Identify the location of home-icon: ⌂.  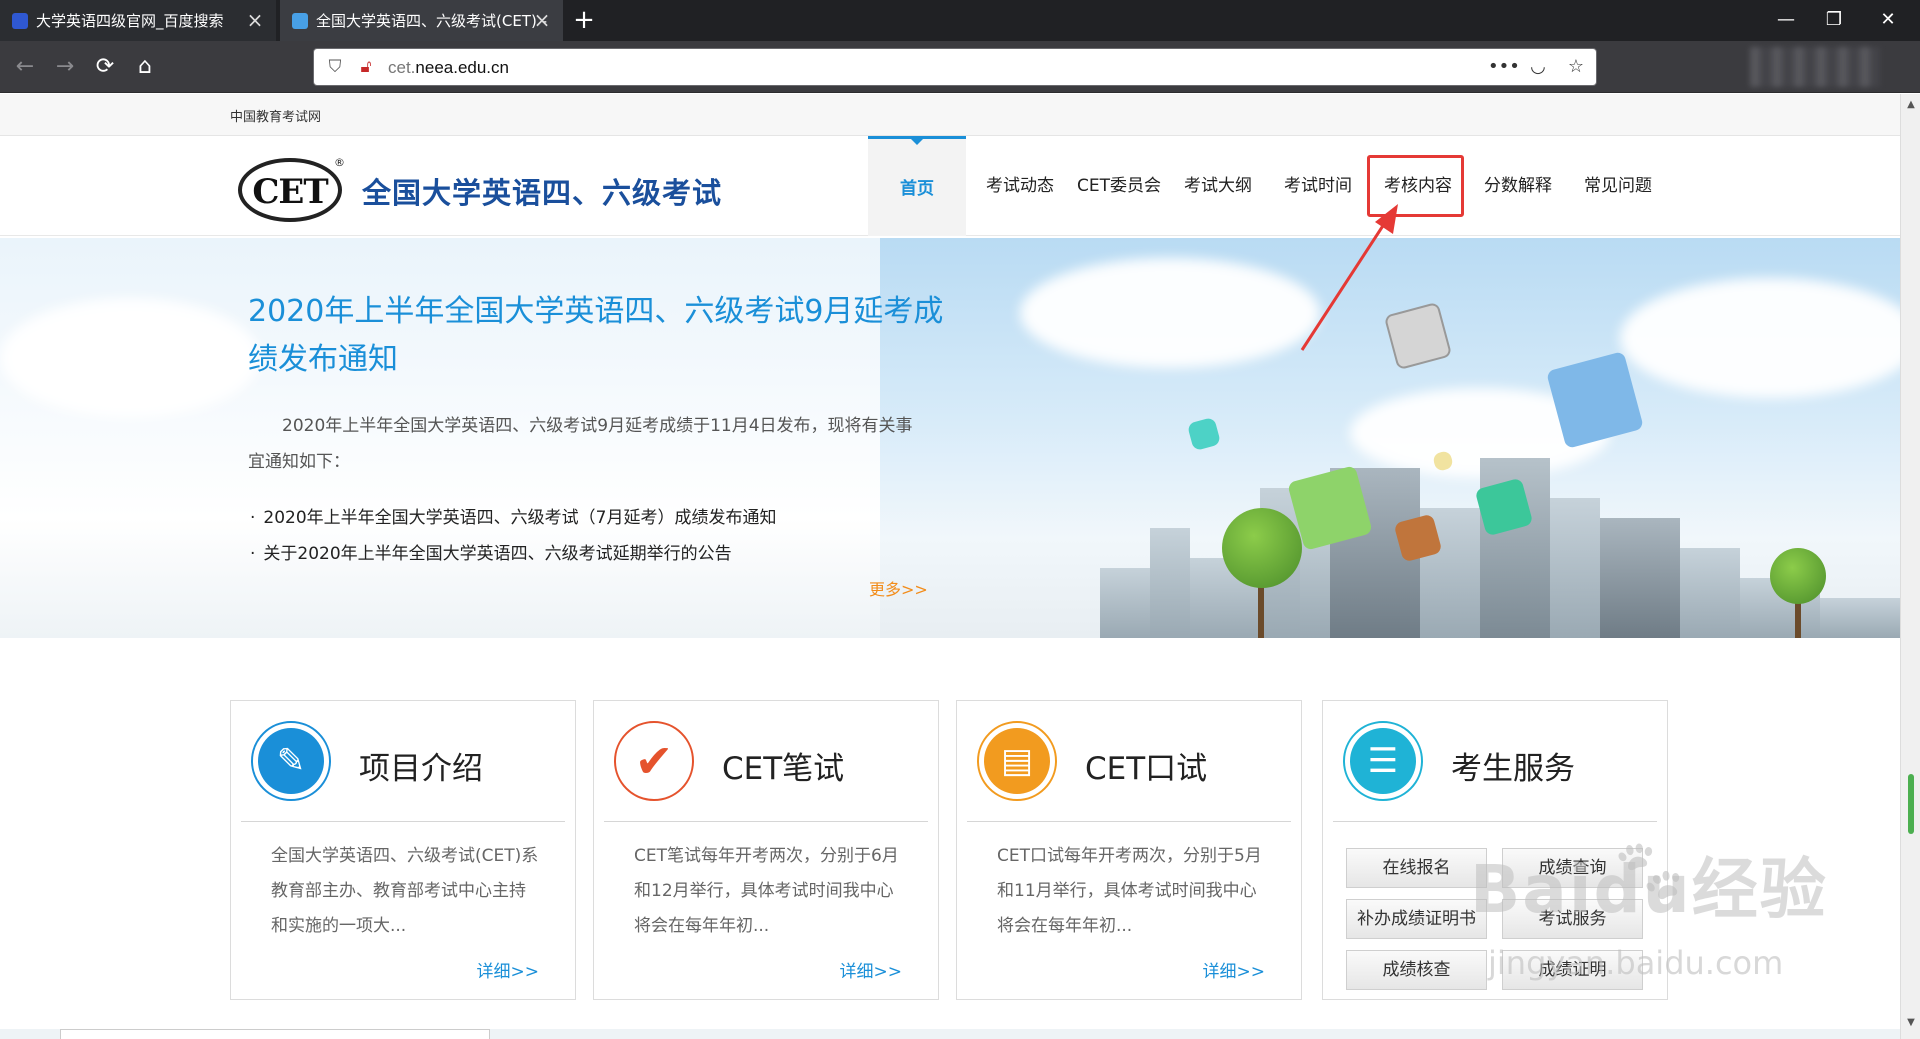
(145, 67).